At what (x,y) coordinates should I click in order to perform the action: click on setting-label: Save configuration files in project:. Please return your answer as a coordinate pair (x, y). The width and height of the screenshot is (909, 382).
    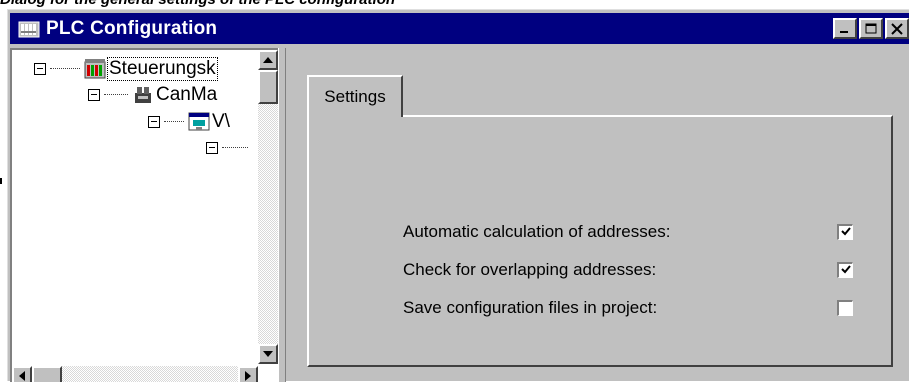
    Looking at the image, I should click on (530, 307).